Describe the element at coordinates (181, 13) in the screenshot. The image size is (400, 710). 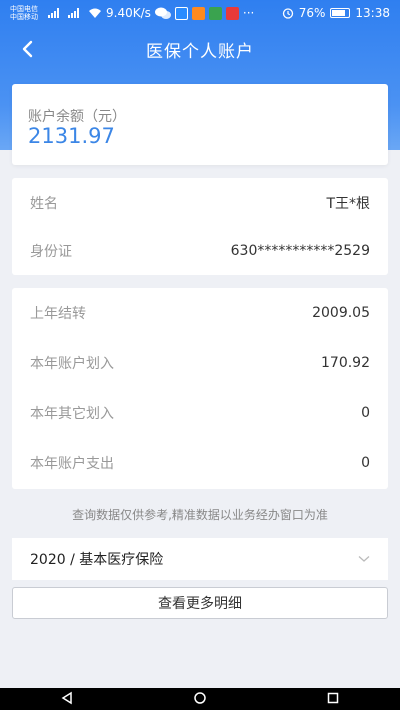
I see `app-icon-blue` at that location.